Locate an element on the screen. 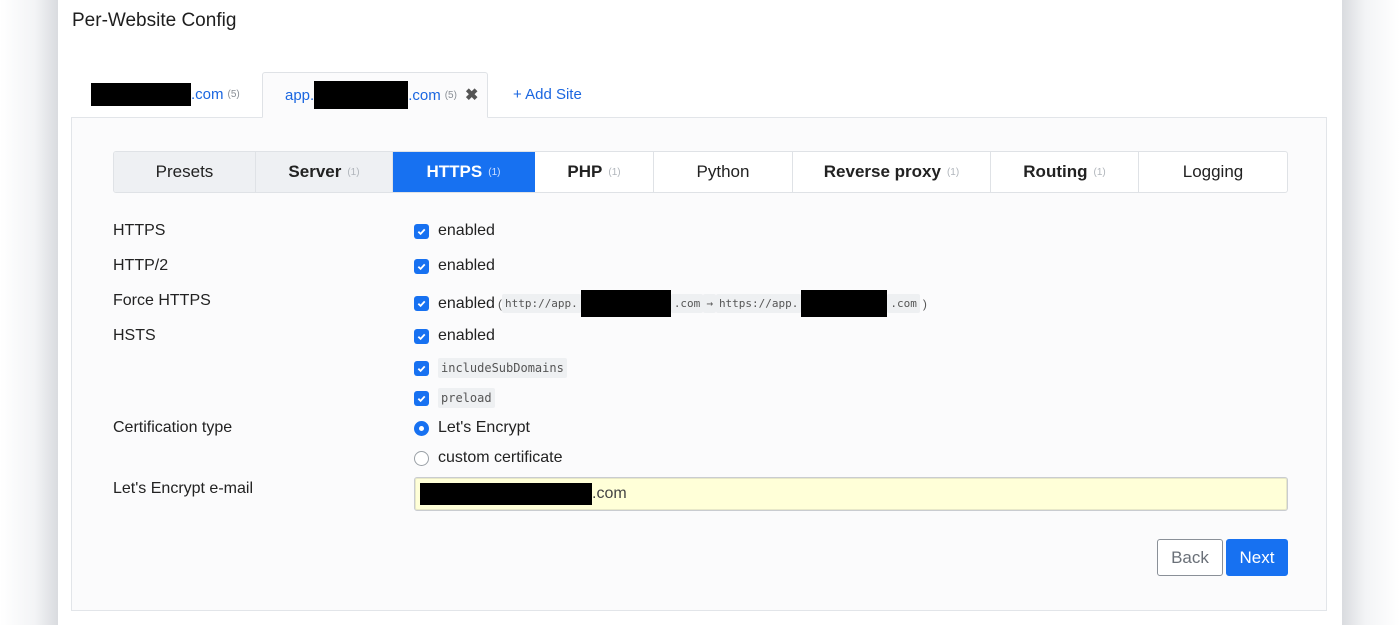  http2-checkbox is located at coordinates (421, 266).